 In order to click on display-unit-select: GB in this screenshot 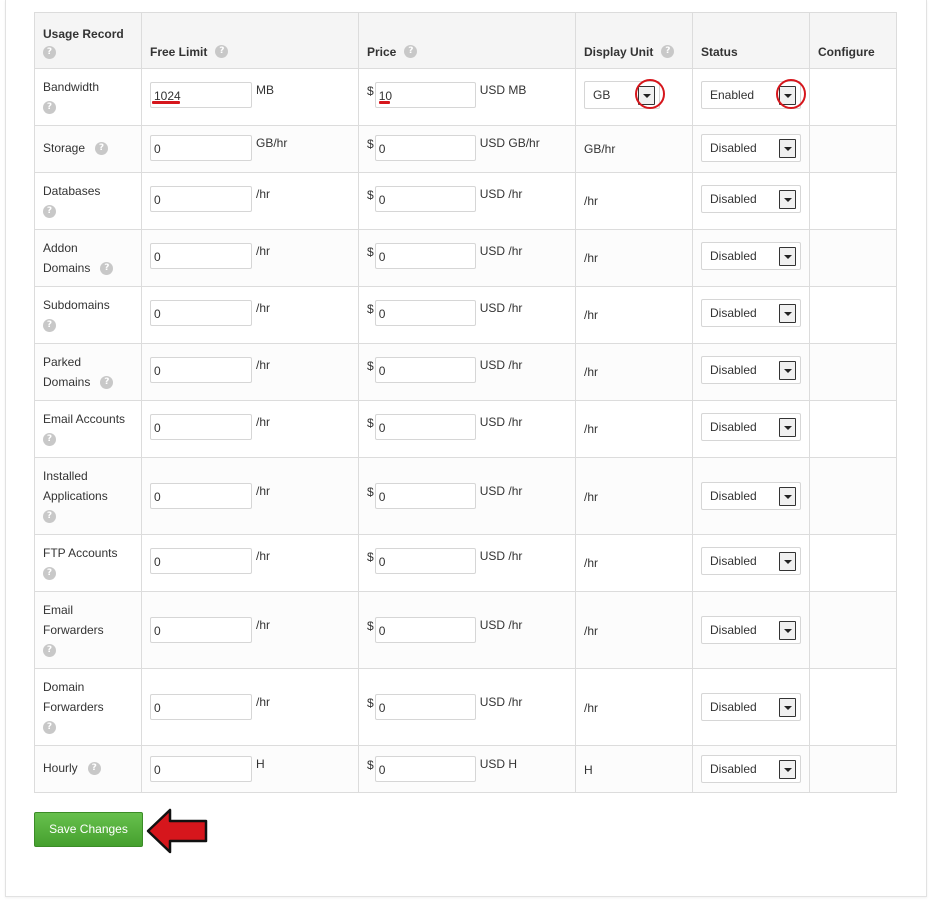, I will do `click(624, 94)`.